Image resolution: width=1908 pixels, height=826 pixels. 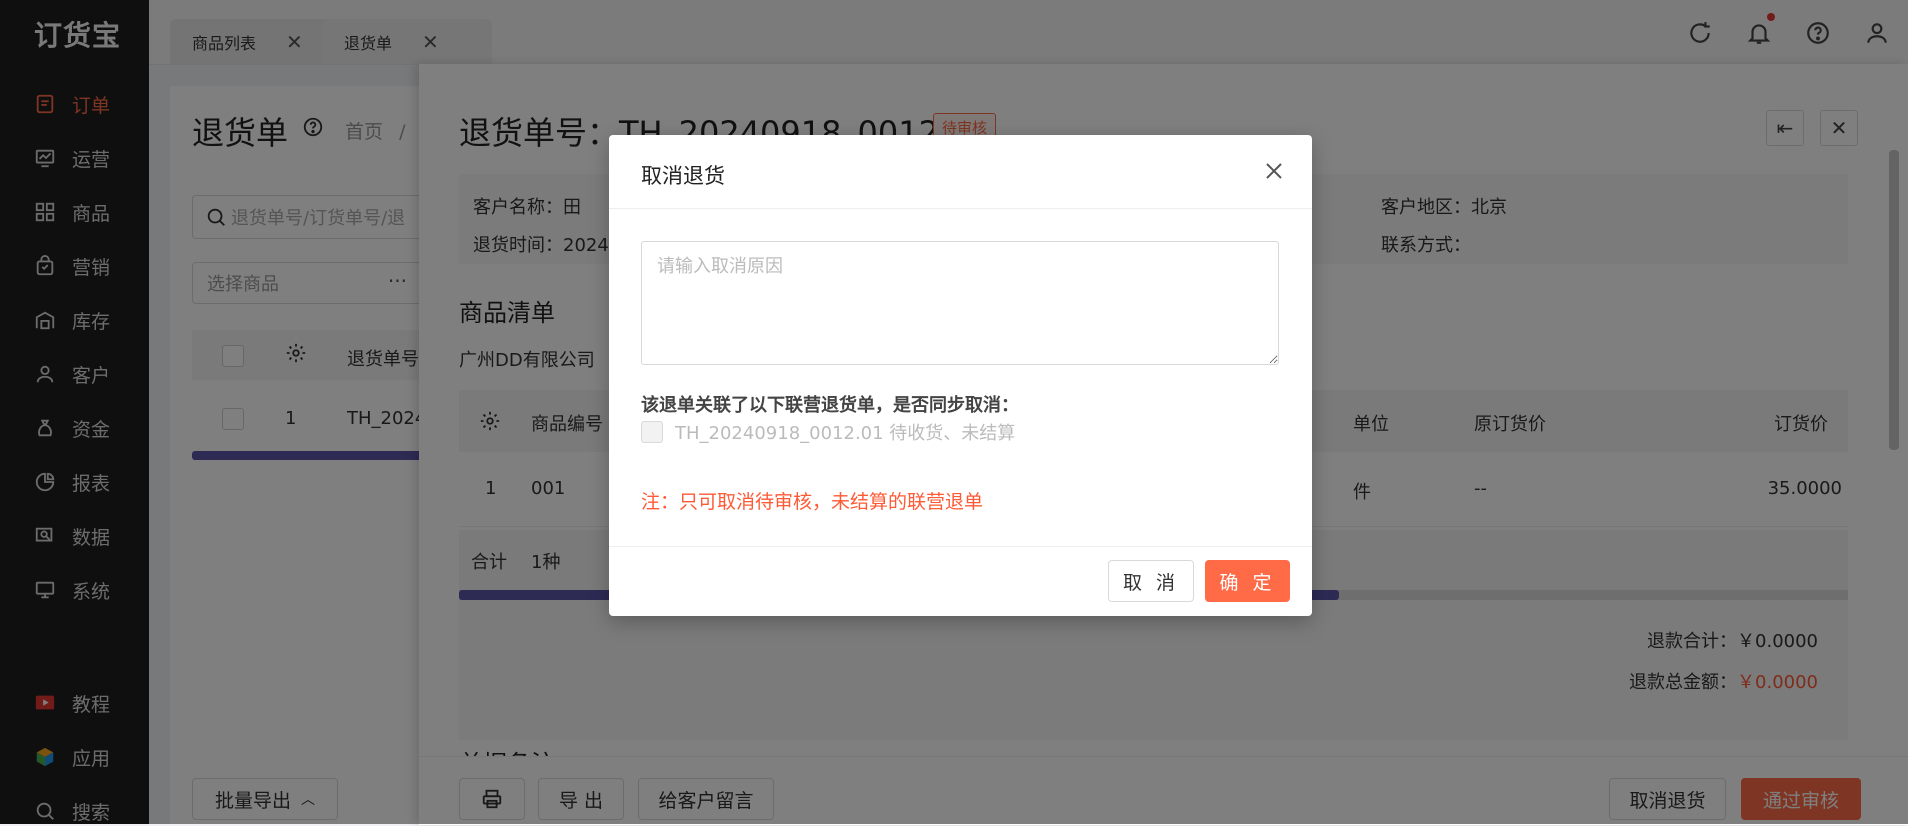 What do you see at coordinates (830, 405) in the screenshot?
I see `sync-cancel-question: 该退单关联了以下联营退货单，是否同步取消：` at bounding box center [830, 405].